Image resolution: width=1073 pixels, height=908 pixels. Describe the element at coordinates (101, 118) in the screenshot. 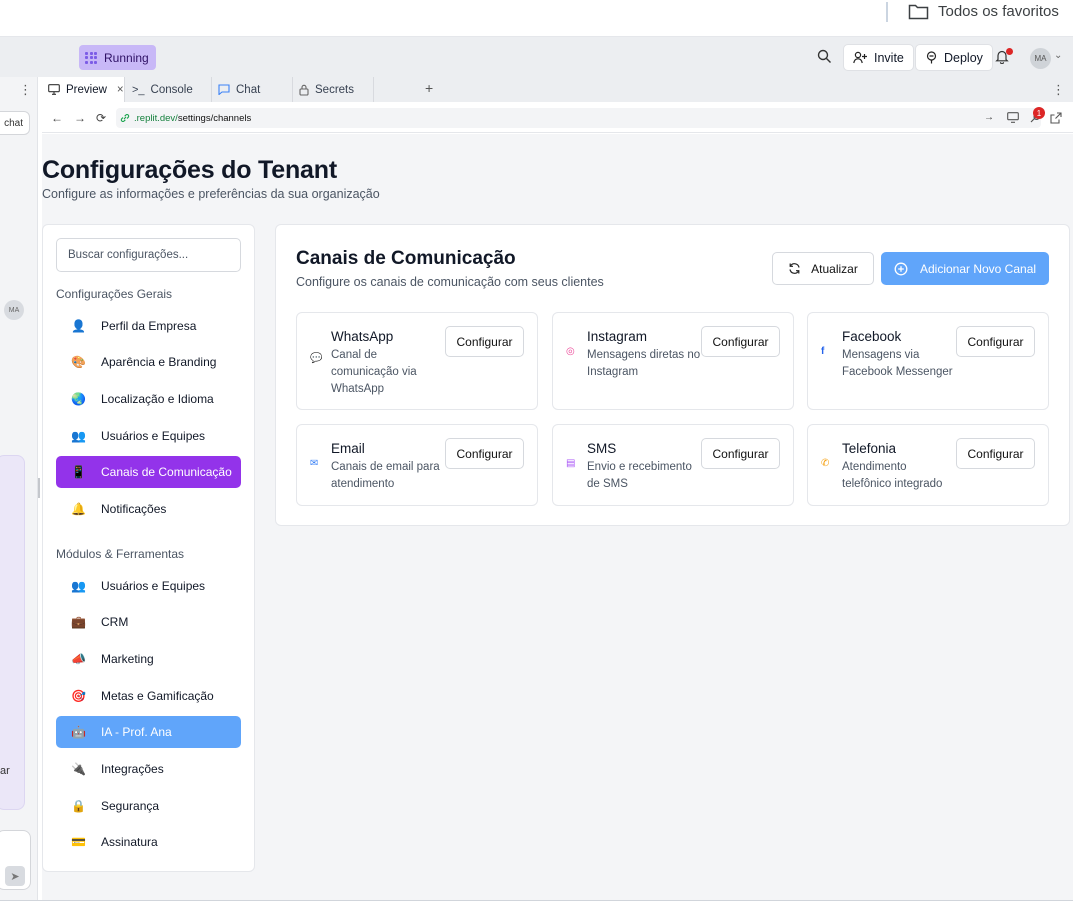

I see `reload-icon: ⟳` at that location.